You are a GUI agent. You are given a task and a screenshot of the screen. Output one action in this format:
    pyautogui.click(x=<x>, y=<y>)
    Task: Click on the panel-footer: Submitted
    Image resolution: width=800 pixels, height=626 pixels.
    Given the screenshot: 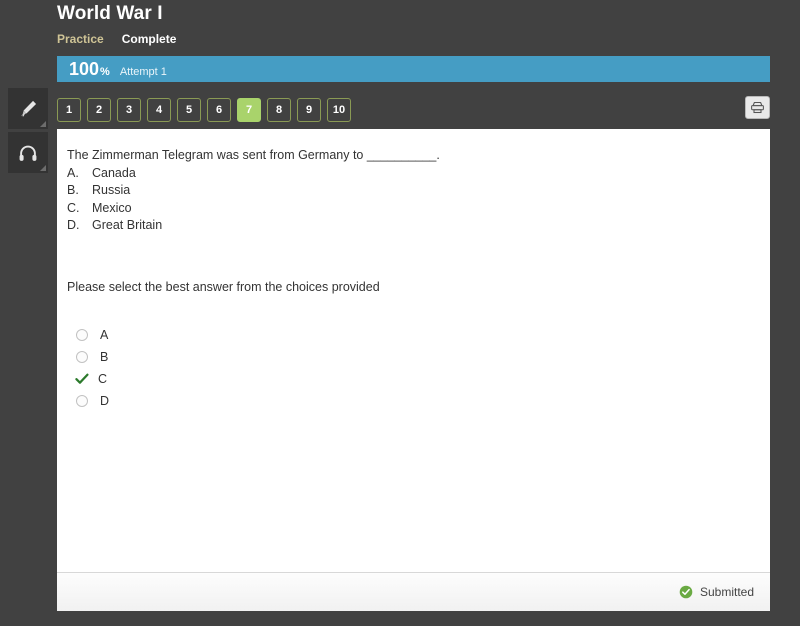 What is the action you would take?
    pyautogui.click(x=413, y=591)
    